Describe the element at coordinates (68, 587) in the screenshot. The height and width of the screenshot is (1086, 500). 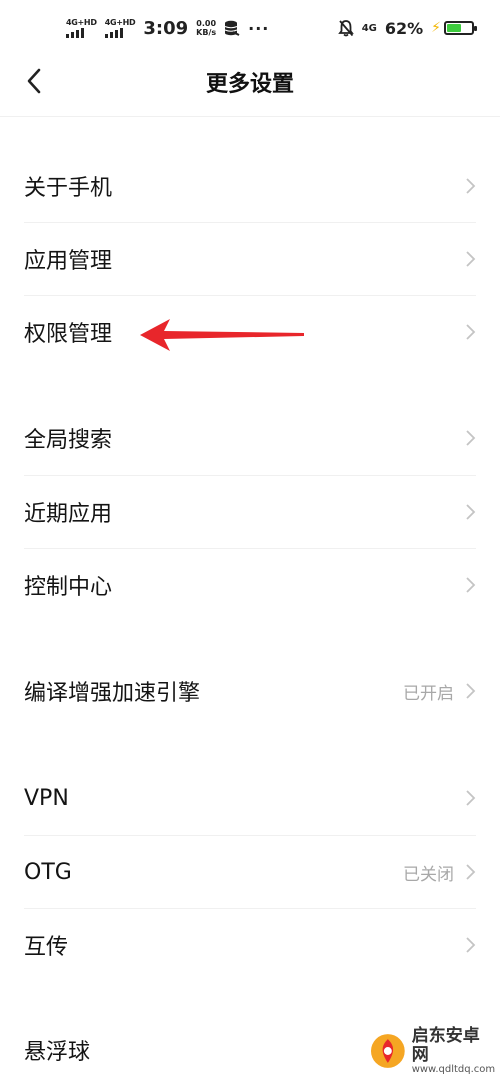
I see `item-label: 控制中心` at that location.